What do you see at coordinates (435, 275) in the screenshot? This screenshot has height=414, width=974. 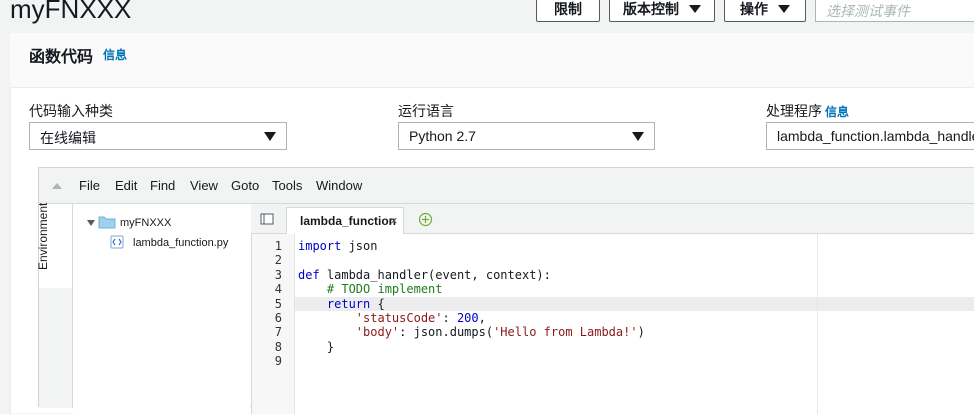 I see `code-text: lambda_handler(event, context):` at bounding box center [435, 275].